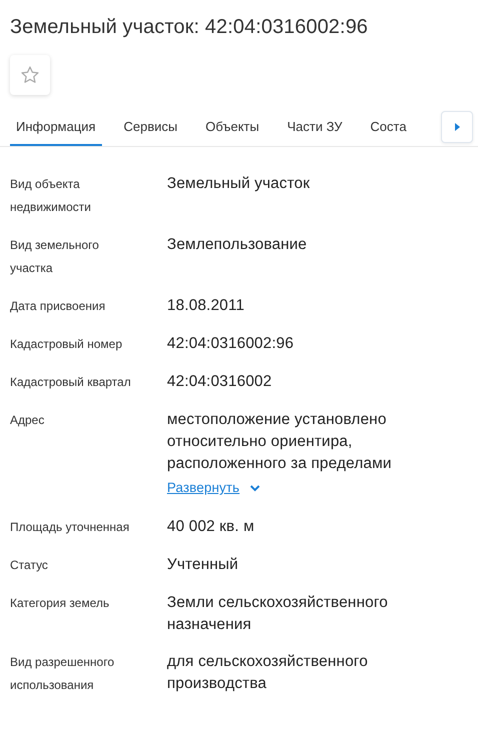  What do you see at coordinates (232, 129) in the screenshot?
I see `tab: Объекты` at bounding box center [232, 129].